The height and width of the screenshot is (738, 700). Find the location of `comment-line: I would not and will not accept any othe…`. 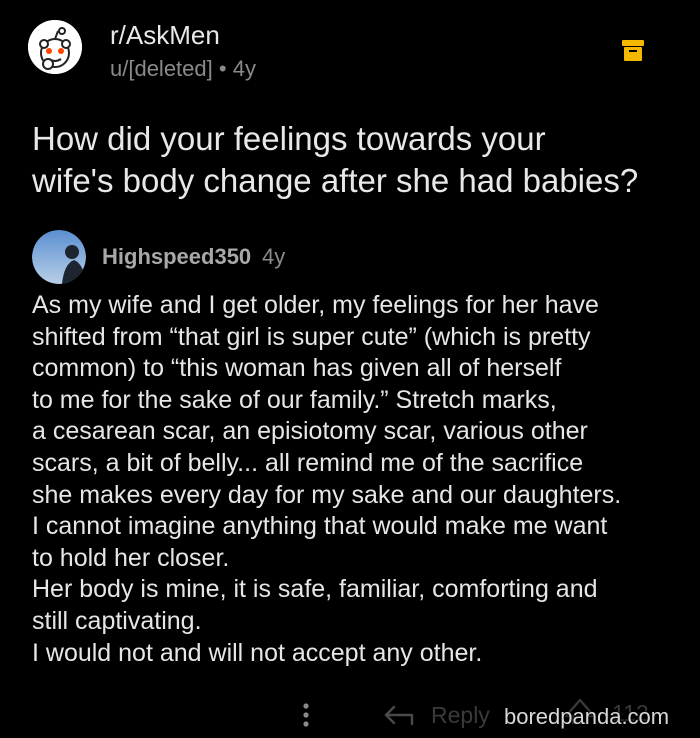

comment-line: I would not and will not accept any othe… is located at coordinates (257, 652).